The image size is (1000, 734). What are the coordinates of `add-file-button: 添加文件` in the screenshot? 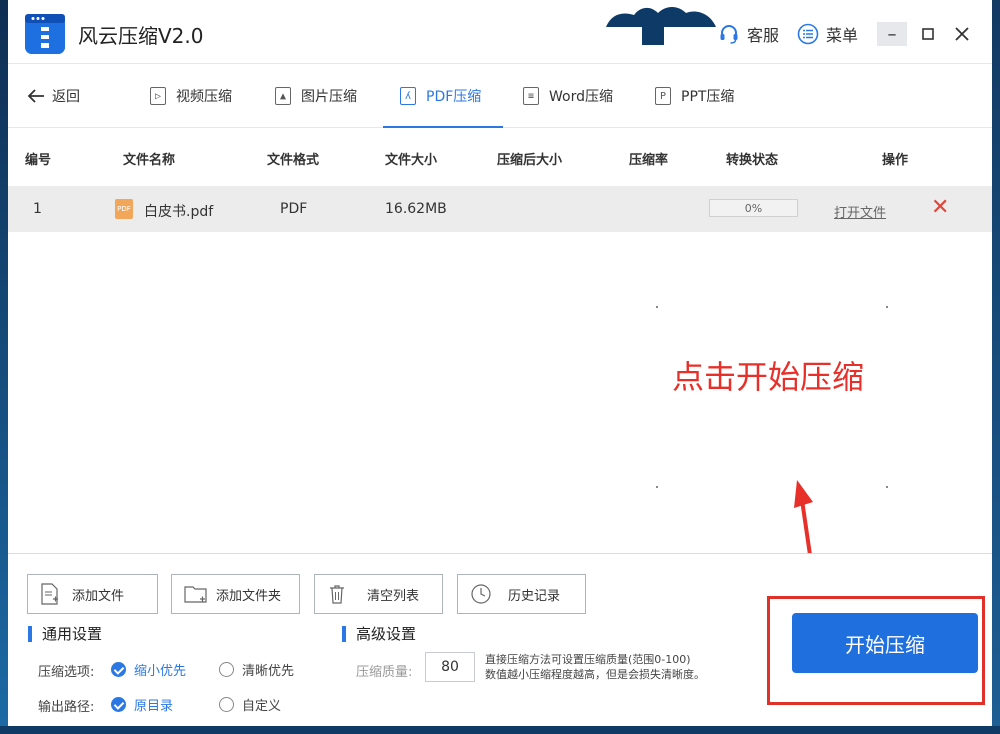 It's located at (92, 594).